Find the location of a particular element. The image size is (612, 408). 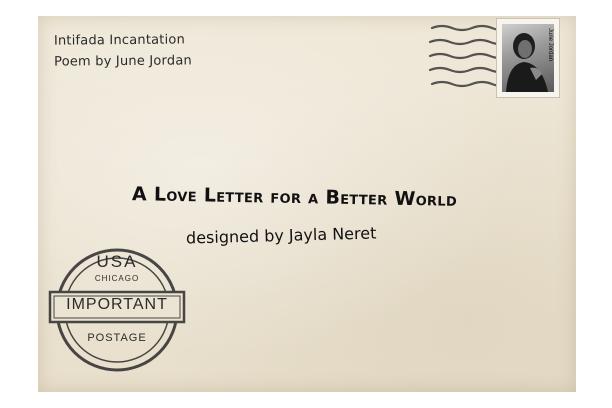

seal-country: USA is located at coordinates (117, 261).